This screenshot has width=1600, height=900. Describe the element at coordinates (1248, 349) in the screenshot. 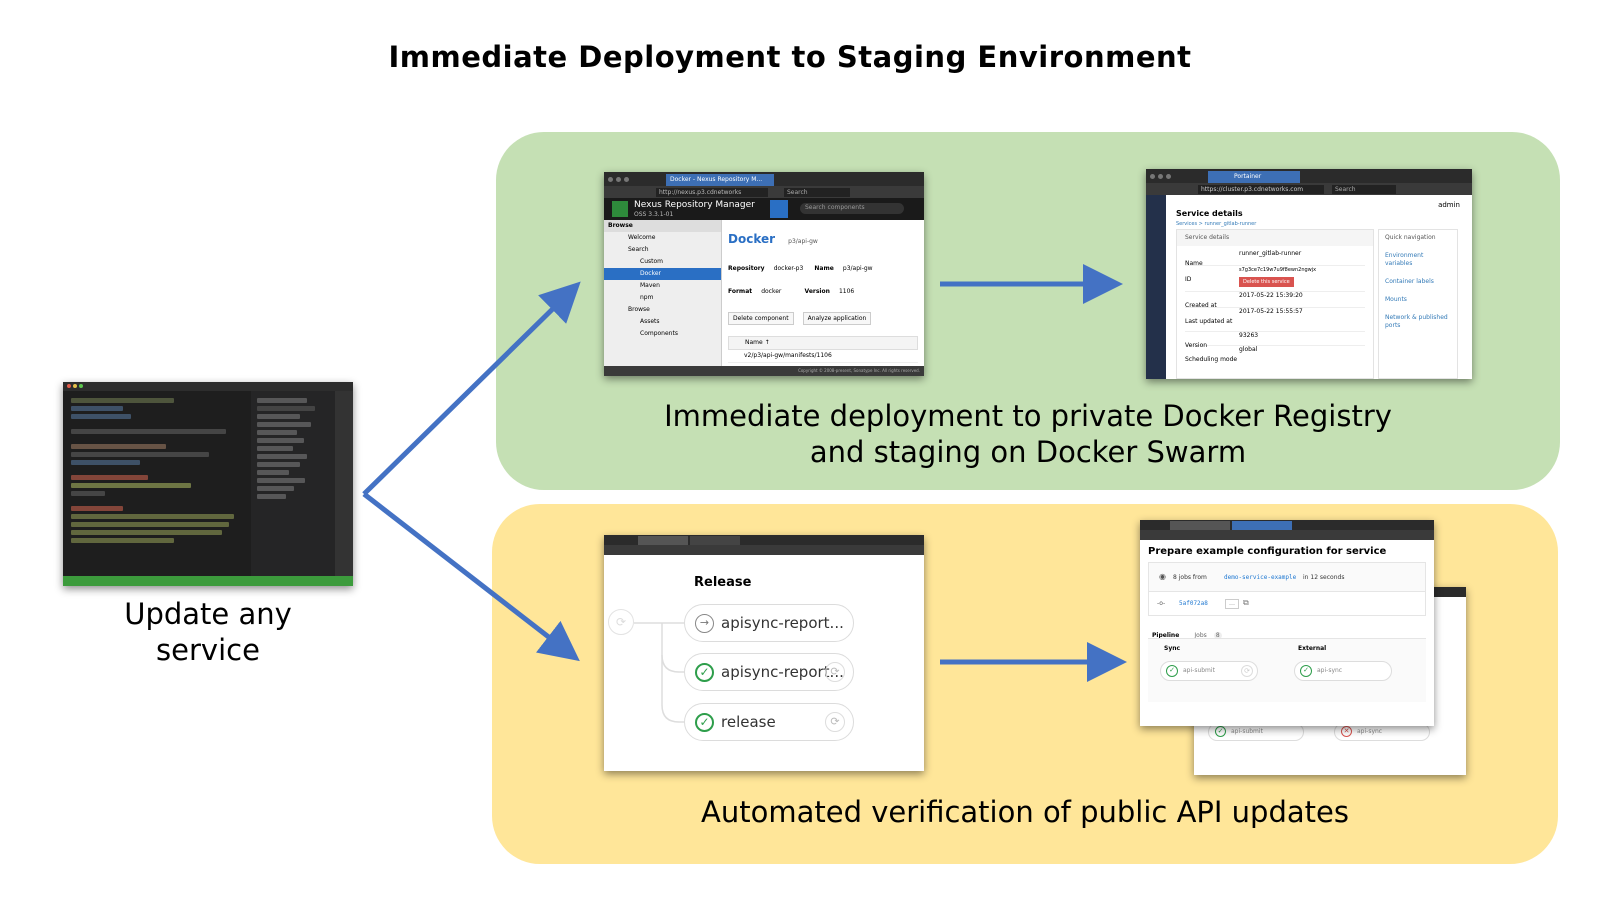

I see `row-value: global` at that location.